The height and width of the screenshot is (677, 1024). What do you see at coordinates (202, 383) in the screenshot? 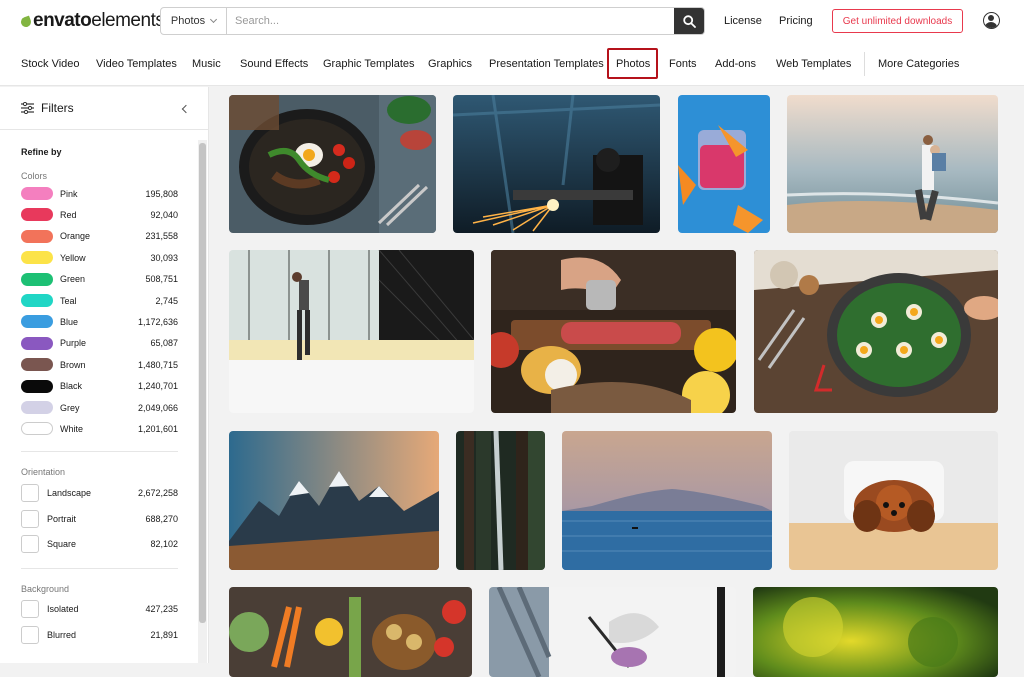
I see `scrollbar-thumb` at bounding box center [202, 383].